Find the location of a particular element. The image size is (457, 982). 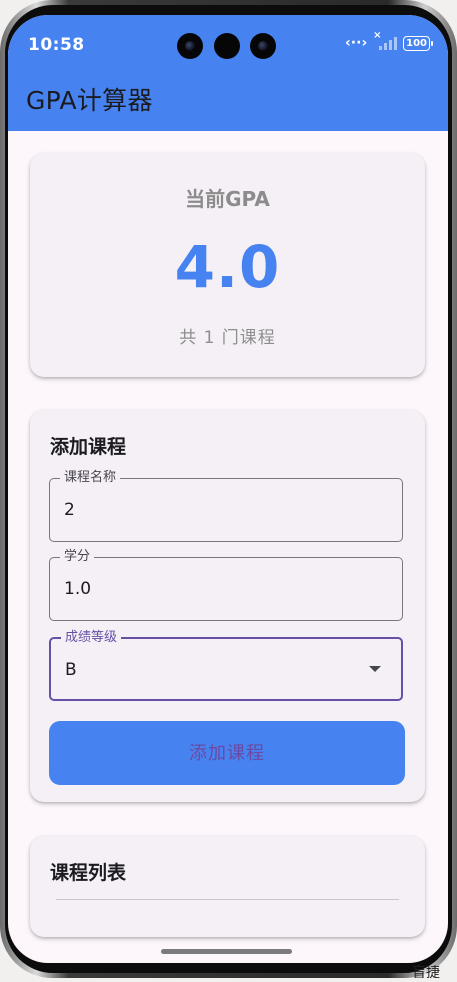

course-list-title: 课程列表 is located at coordinates (88, 873).